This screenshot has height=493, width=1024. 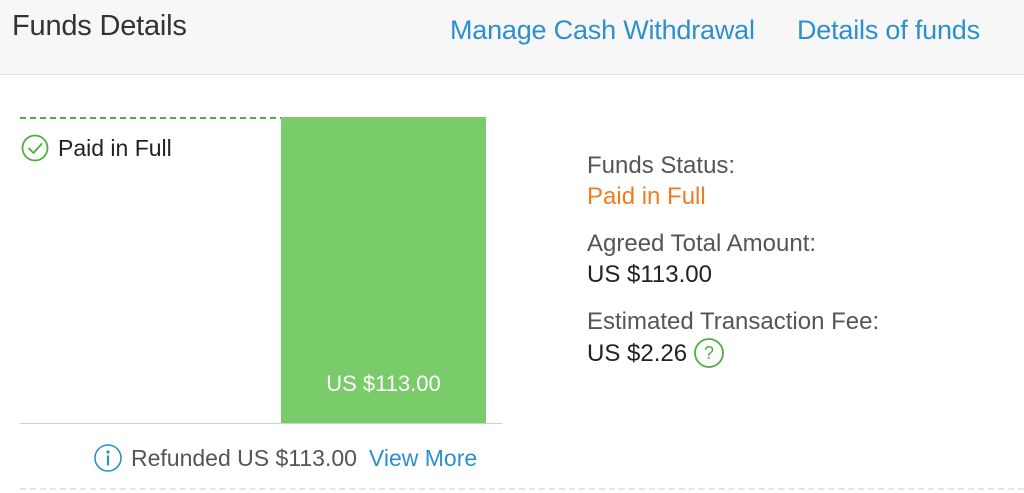 What do you see at coordinates (649, 274) in the screenshot?
I see `agreed-total-value: US $113.00` at bounding box center [649, 274].